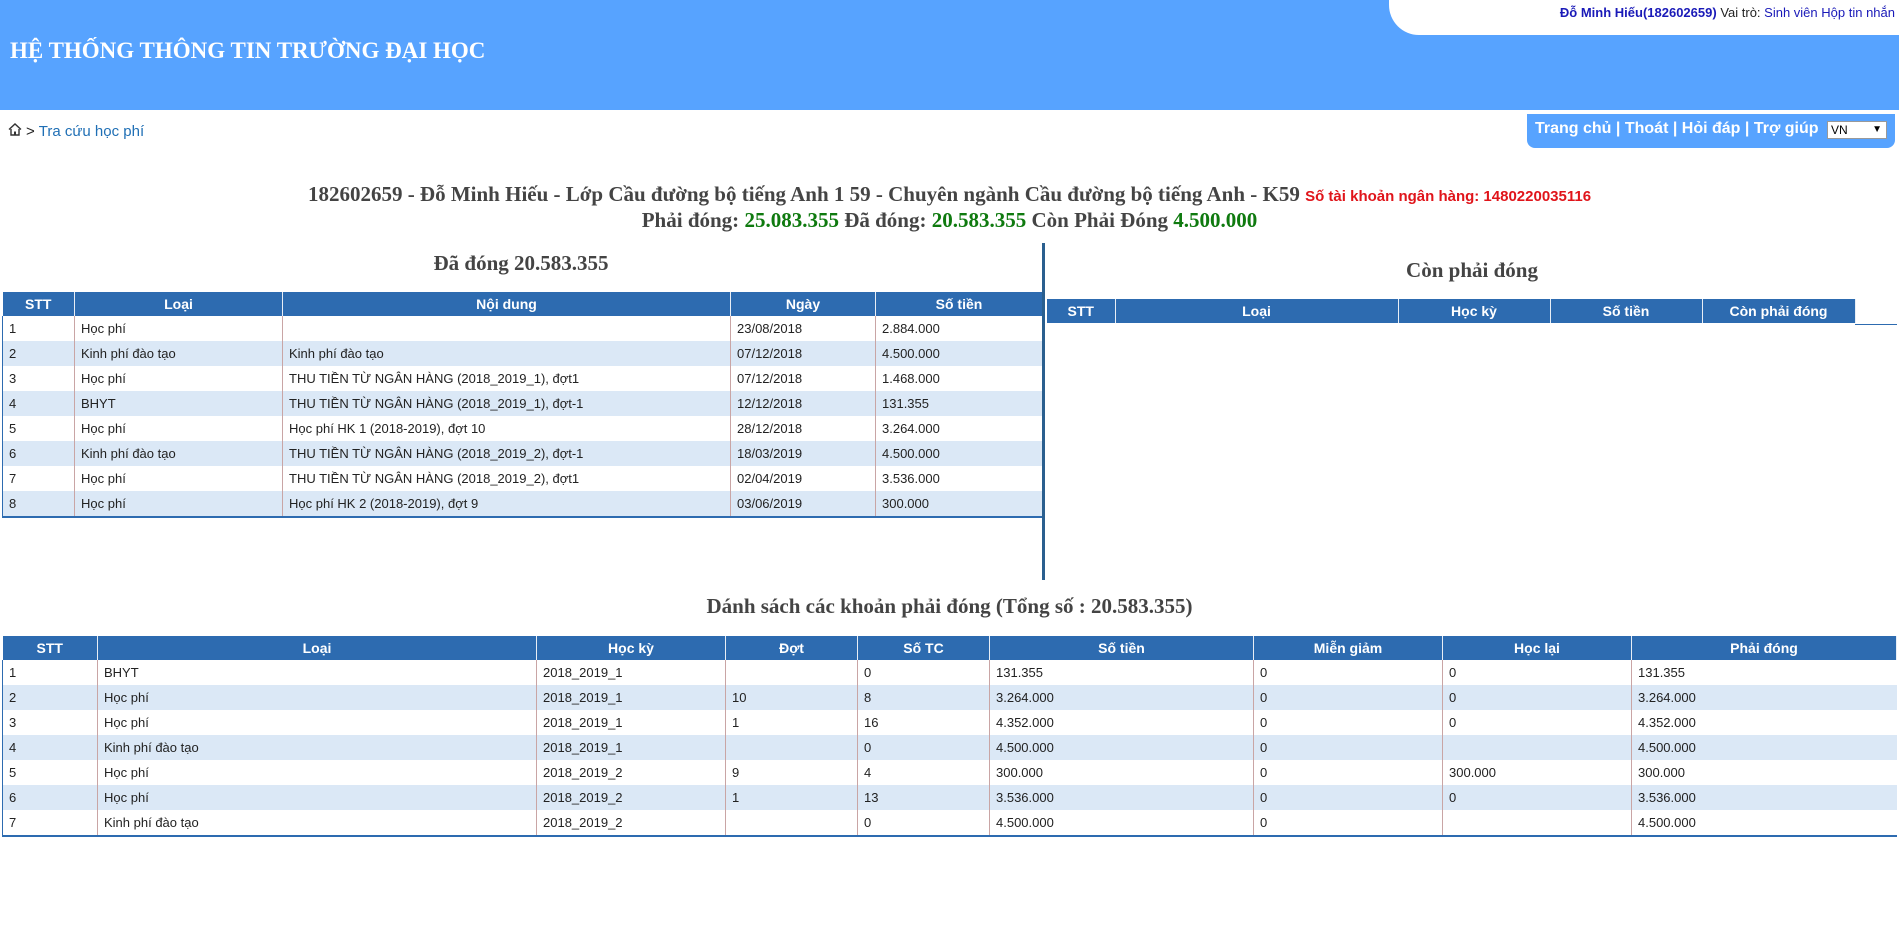  I want to click on table-cell: Học phí HK 1 (2018-2019), đợt 10, so click(506, 428).